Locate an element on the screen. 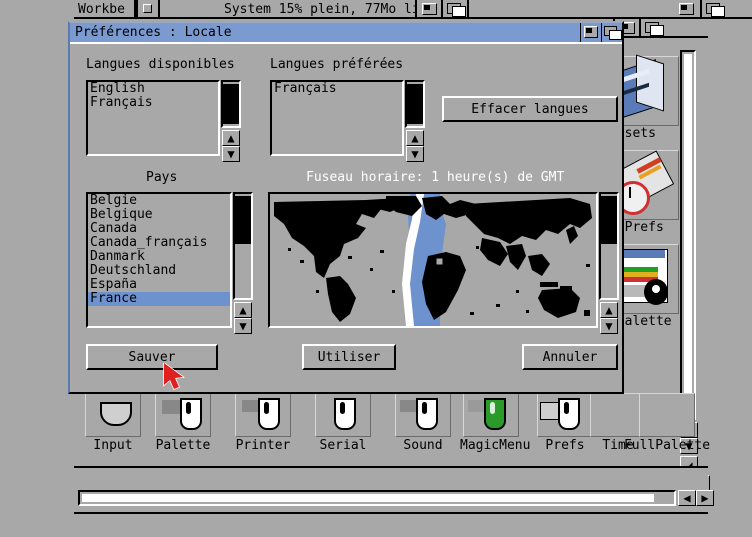  prefs-front-back-gadget is located at coordinates (652, 27).